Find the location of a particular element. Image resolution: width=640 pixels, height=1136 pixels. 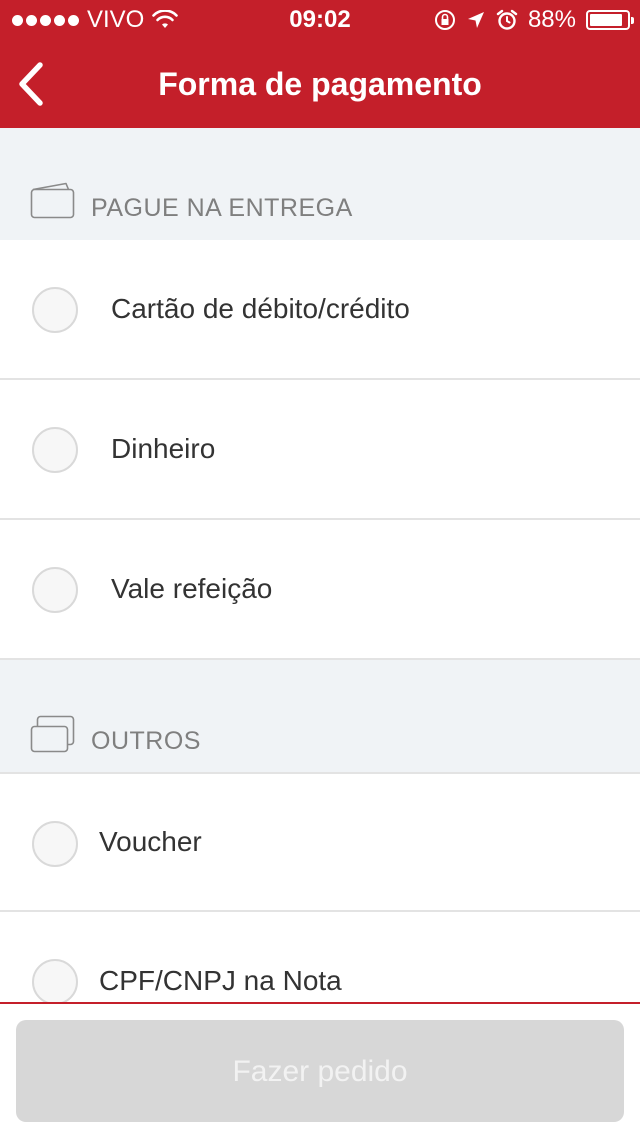

option-label-voucher: Voucher is located at coordinates (150, 841).